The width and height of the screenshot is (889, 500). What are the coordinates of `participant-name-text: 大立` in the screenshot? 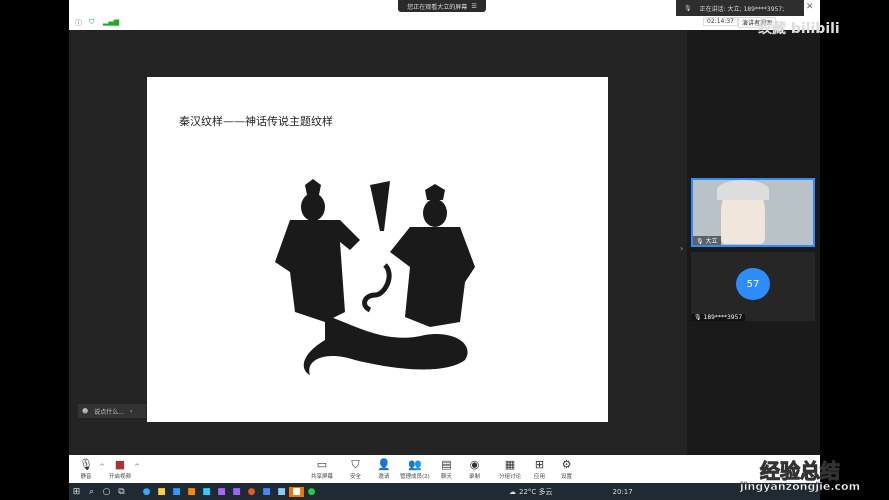 It's located at (711, 241).